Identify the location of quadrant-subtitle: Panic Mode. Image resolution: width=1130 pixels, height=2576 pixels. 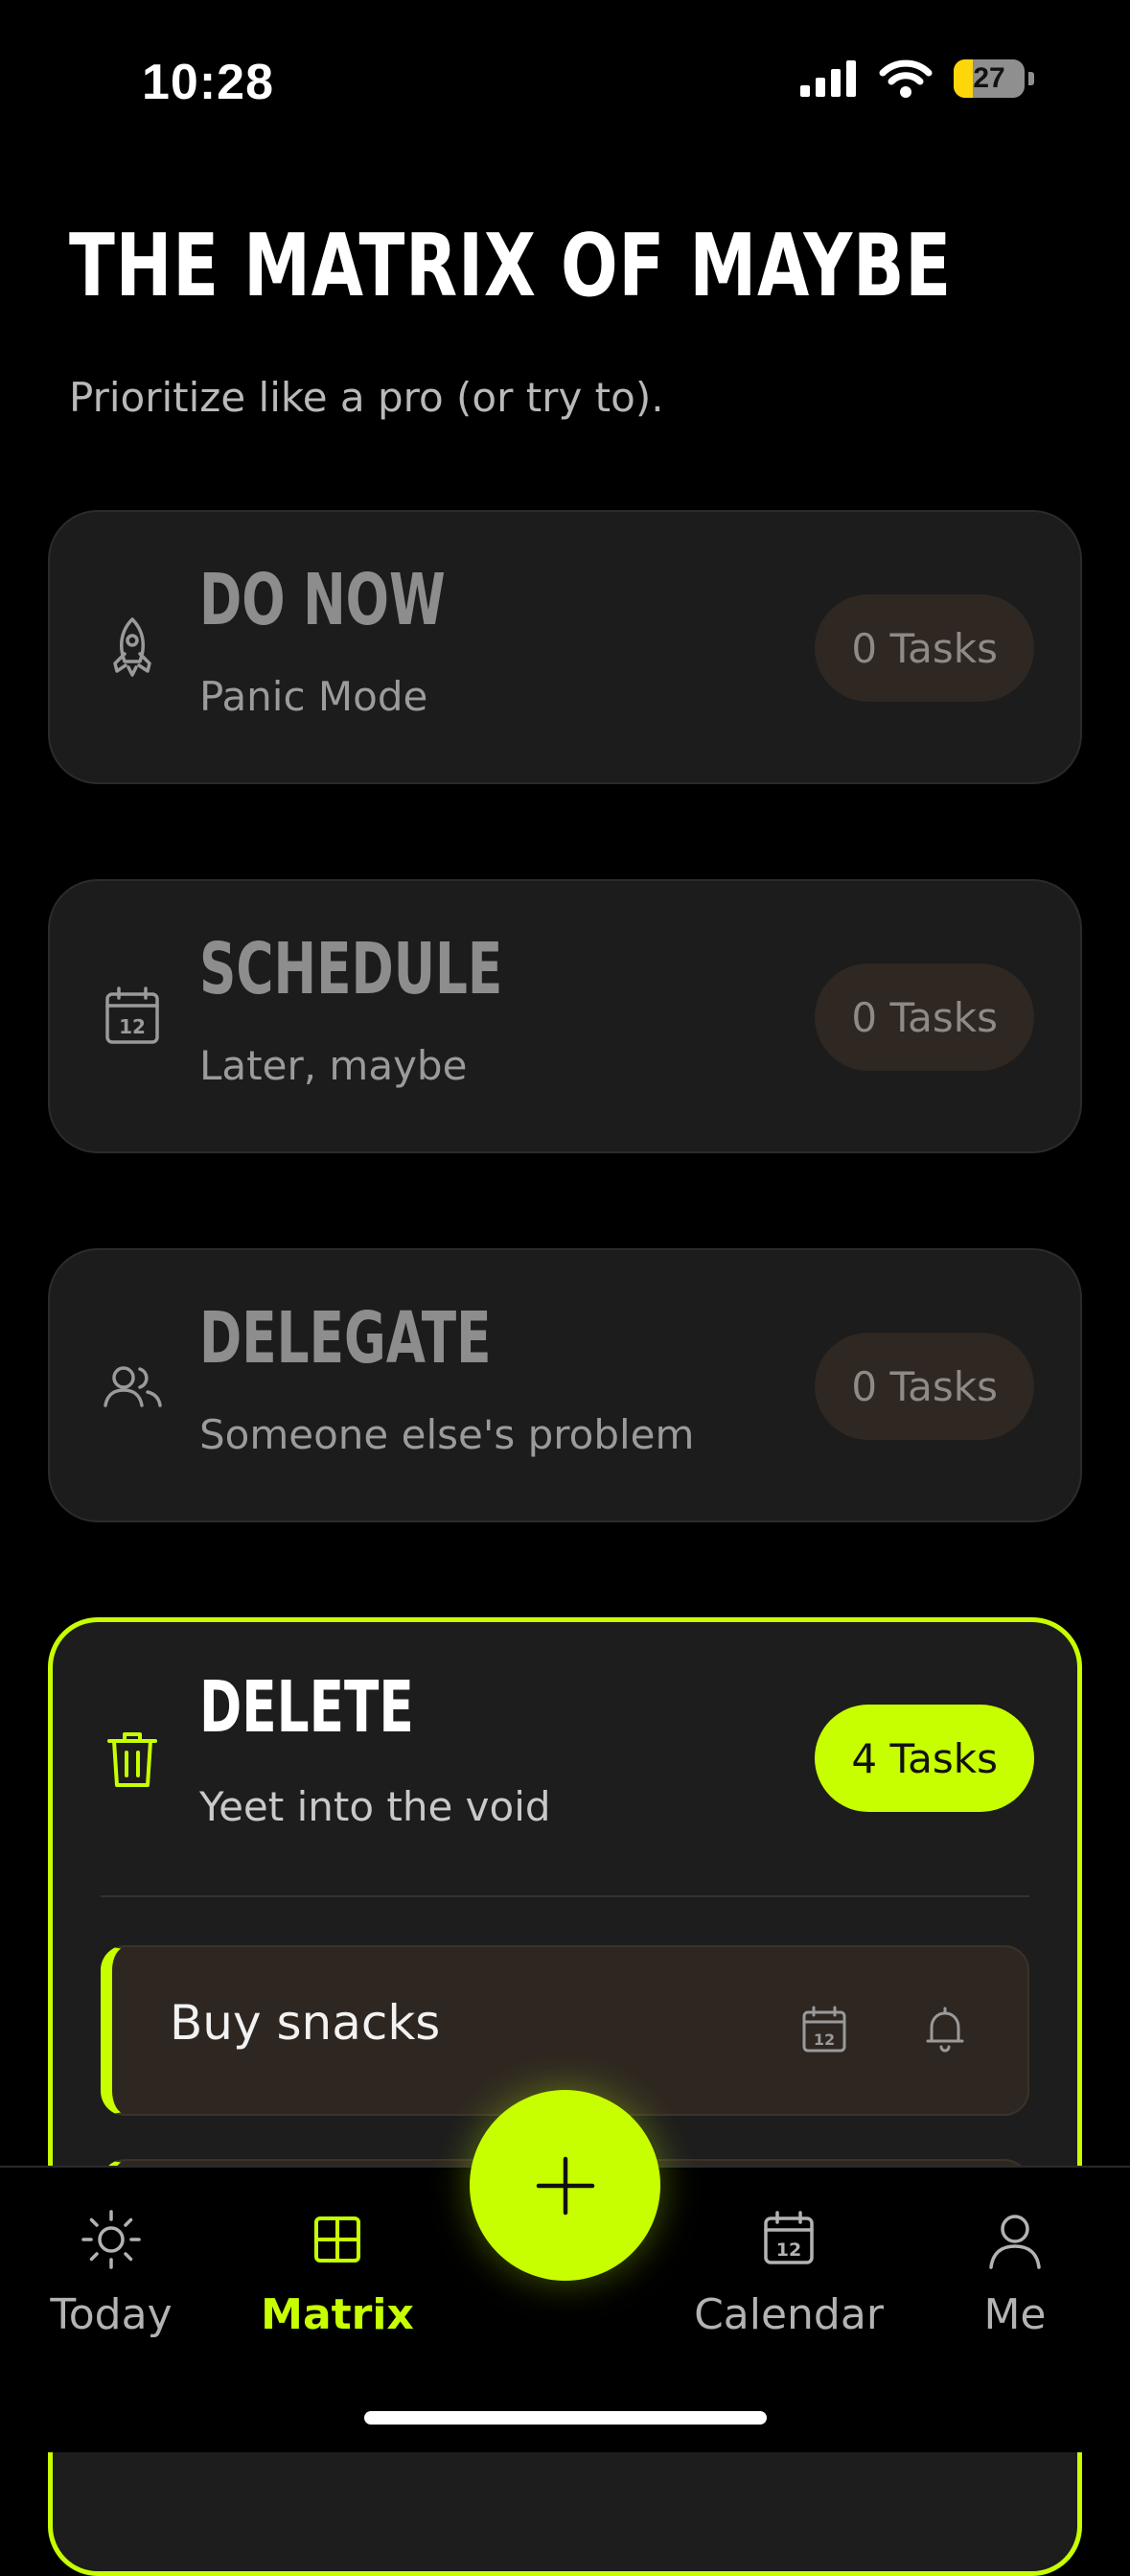
(313, 696).